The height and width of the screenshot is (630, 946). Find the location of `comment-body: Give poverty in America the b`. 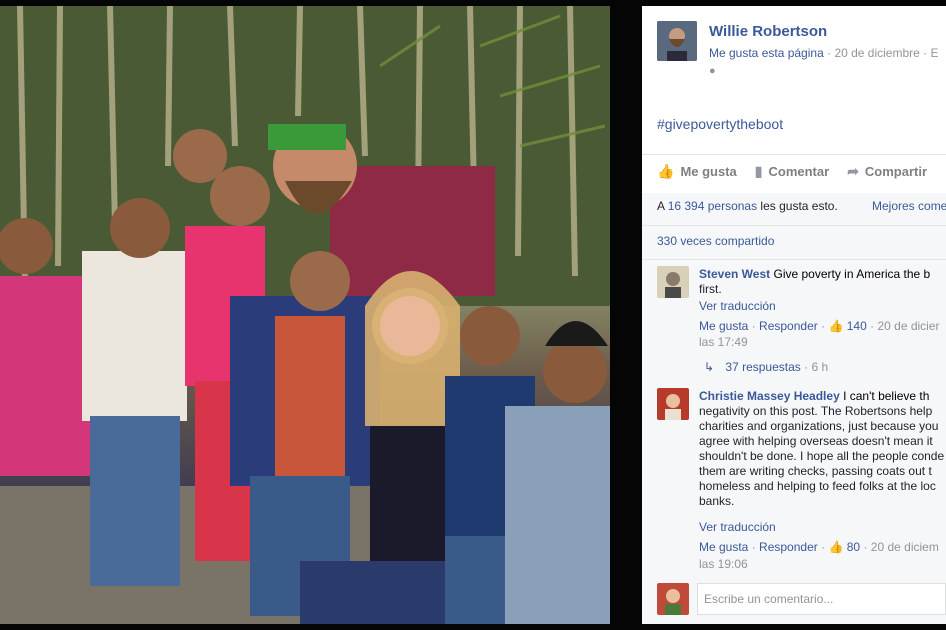

comment-body: Give poverty in America the b is located at coordinates (852, 274).